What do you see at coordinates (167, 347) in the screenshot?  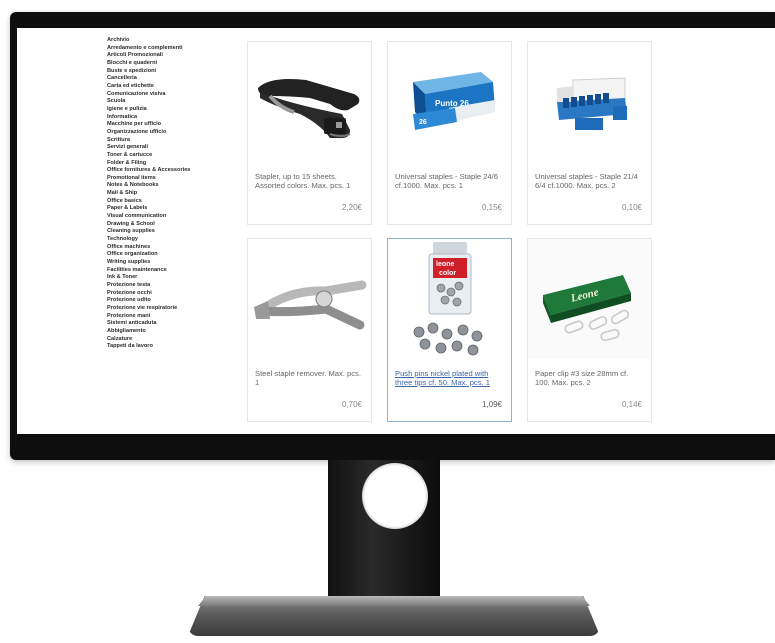 I see `sidebar-category-item: Tappeti da lavoro` at bounding box center [167, 347].